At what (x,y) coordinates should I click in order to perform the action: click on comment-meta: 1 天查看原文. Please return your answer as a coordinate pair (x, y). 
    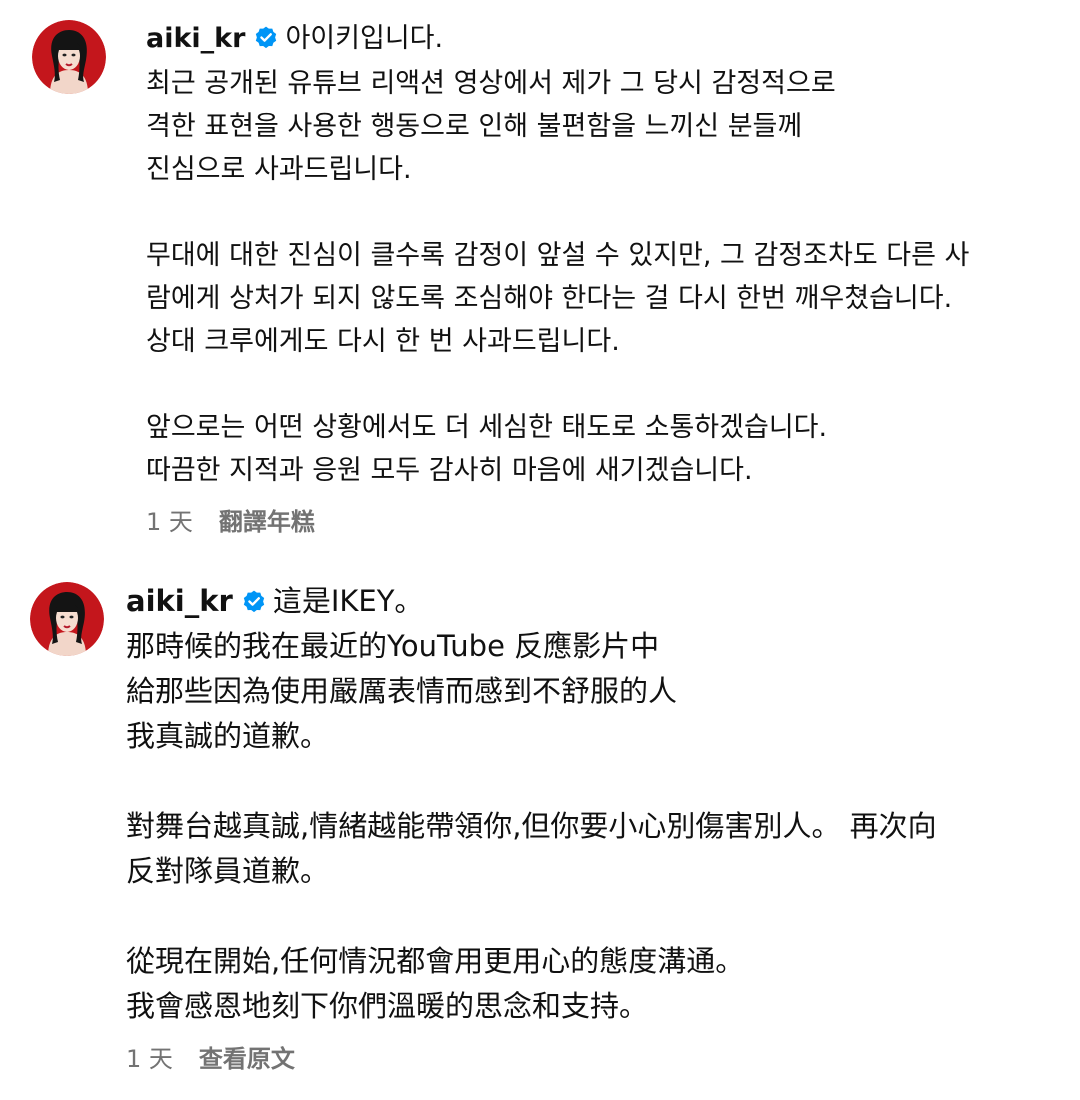
    Looking at the image, I should click on (598, 1056).